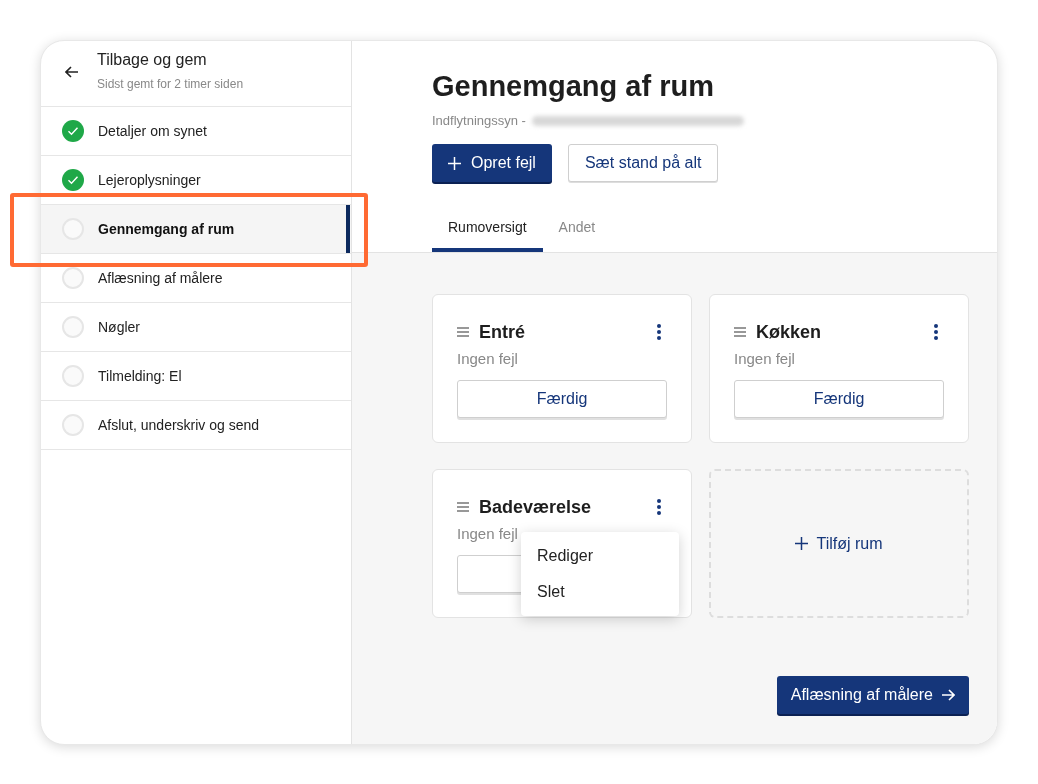 This screenshot has height=784, width=1038. I want to click on menu-item: Rediger, so click(600, 556).